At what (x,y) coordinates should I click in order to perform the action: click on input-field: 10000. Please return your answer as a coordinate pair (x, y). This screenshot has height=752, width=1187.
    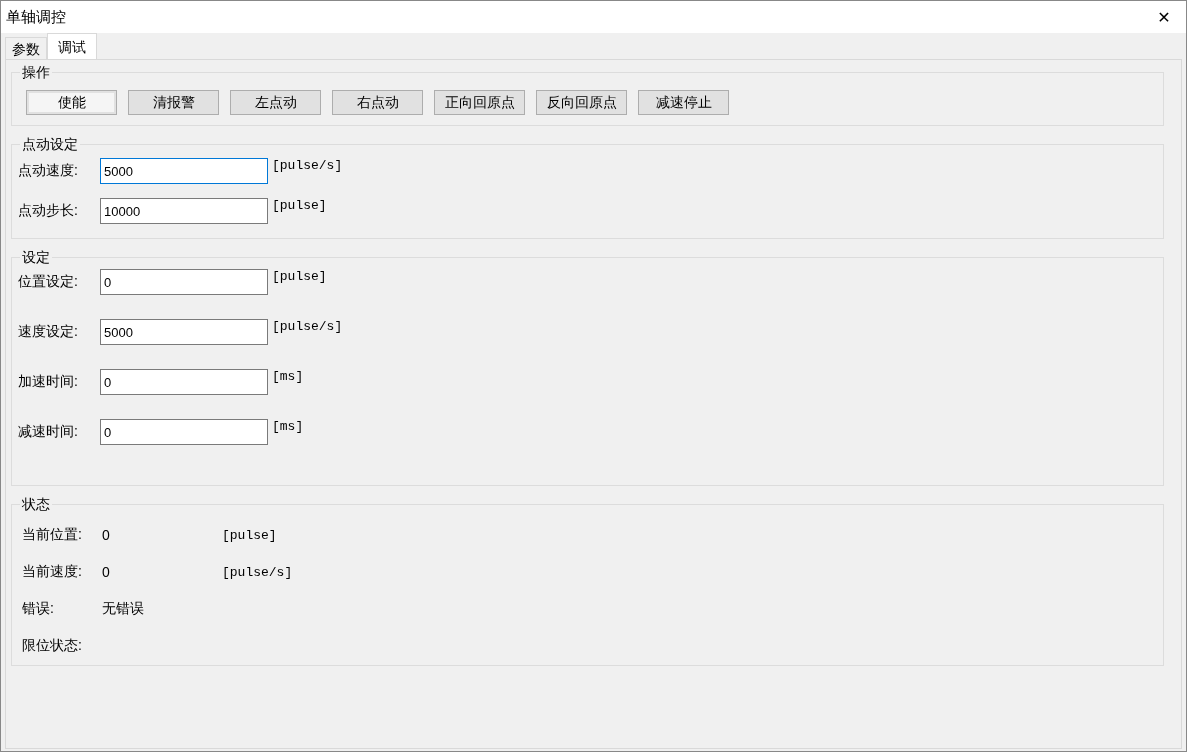
    Looking at the image, I should click on (184, 211).